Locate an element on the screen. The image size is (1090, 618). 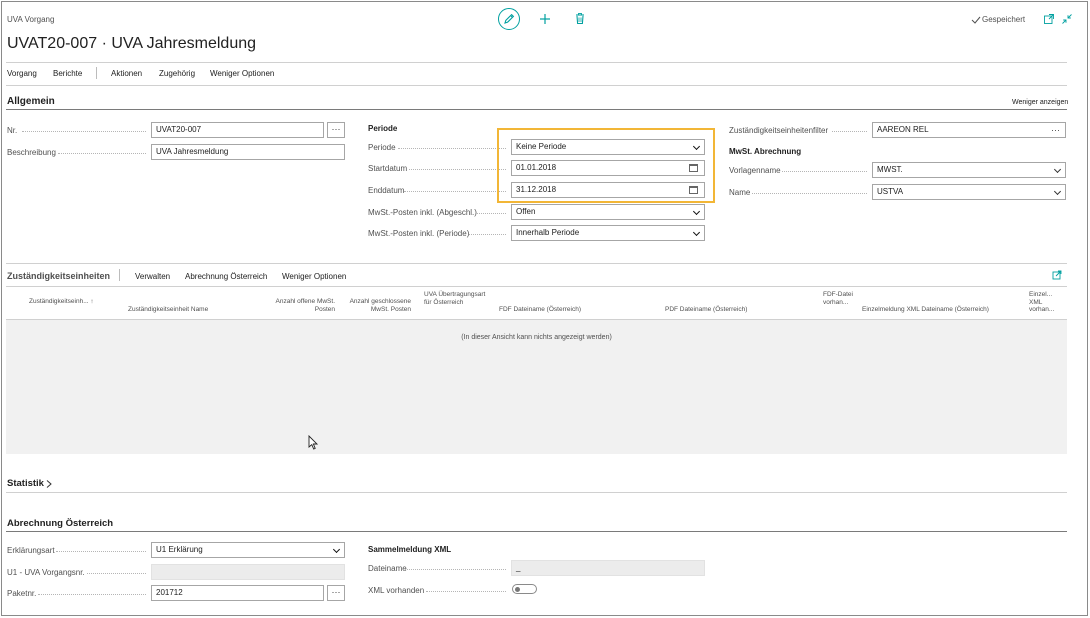
col-header-einzelmeldung: Einzelmeldung XML Dateiname (Österreich) is located at coordinates (937, 310).